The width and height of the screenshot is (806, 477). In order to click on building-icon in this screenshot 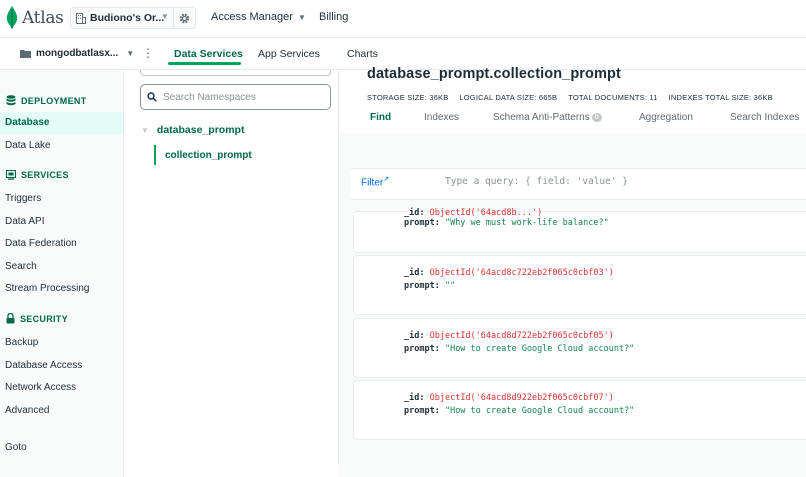, I will do `click(81, 18)`.